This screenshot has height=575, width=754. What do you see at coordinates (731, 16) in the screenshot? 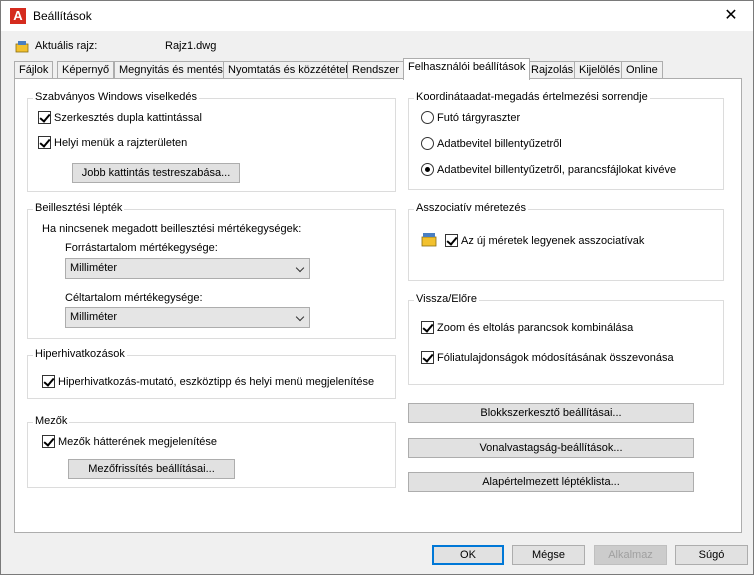
I see `close-button: ✕` at bounding box center [731, 16].